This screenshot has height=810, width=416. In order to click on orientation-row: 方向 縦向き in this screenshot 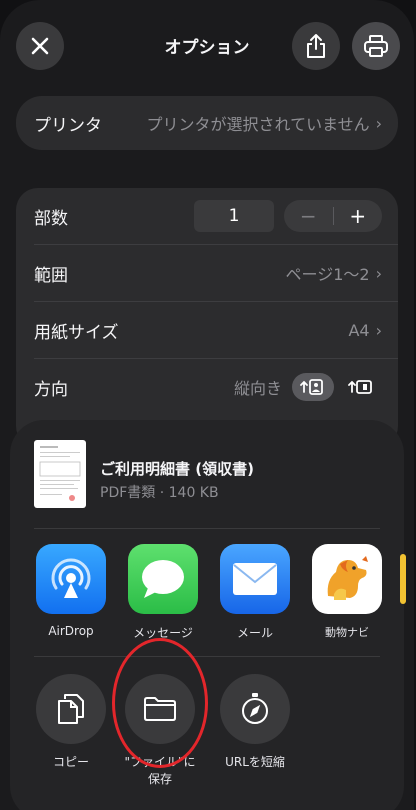, I will do `click(207, 387)`.